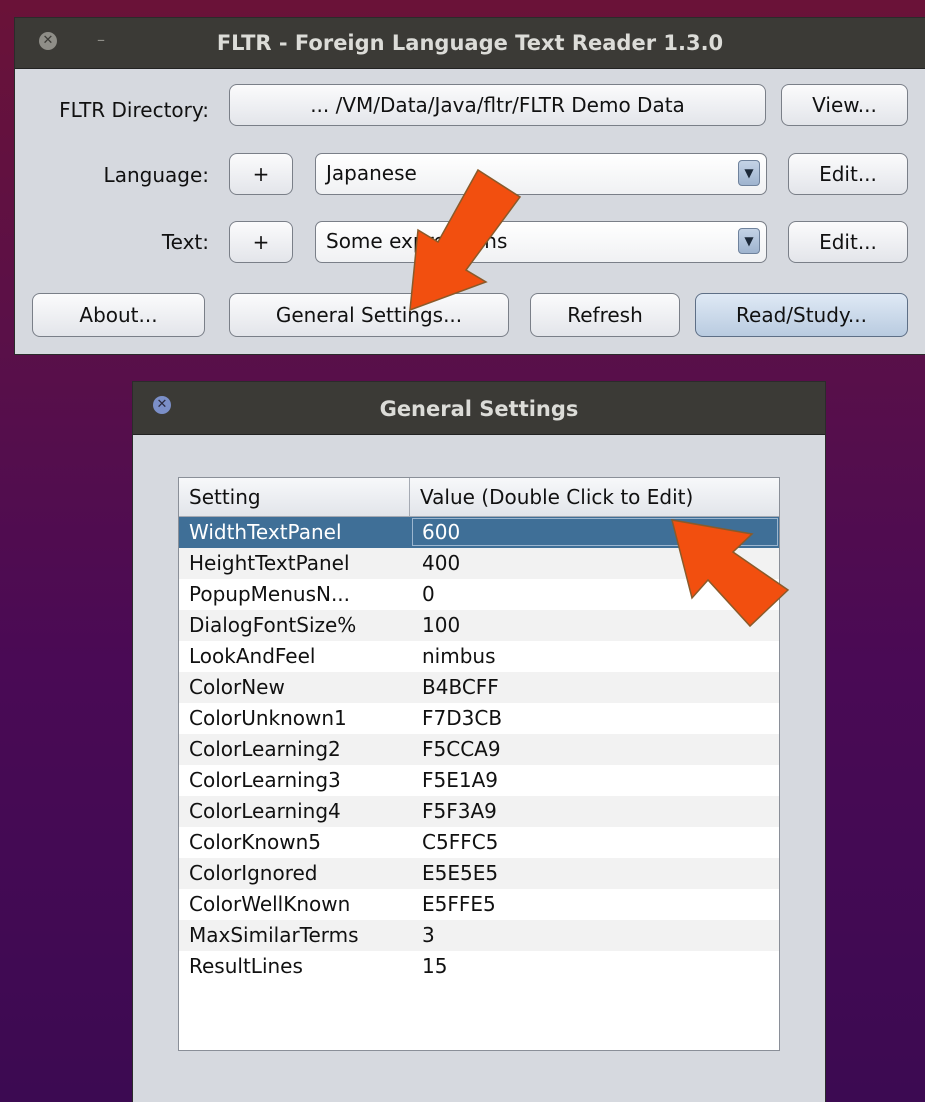 The height and width of the screenshot is (1102, 925). I want to click on table-row: ColorLearning4 F5F3A9, so click(479, 811).